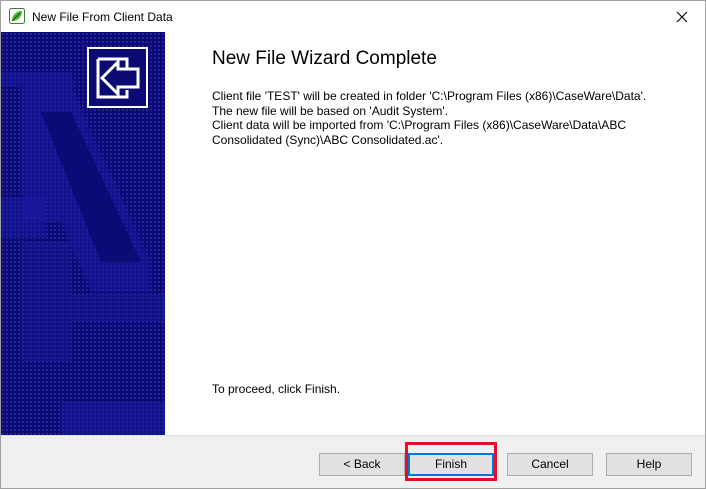 Image resolution: width=706 pixels, height=489 pixels. Describe the element at coordinates (682, 16) in the screenshot. I see `close-icon` at that location.